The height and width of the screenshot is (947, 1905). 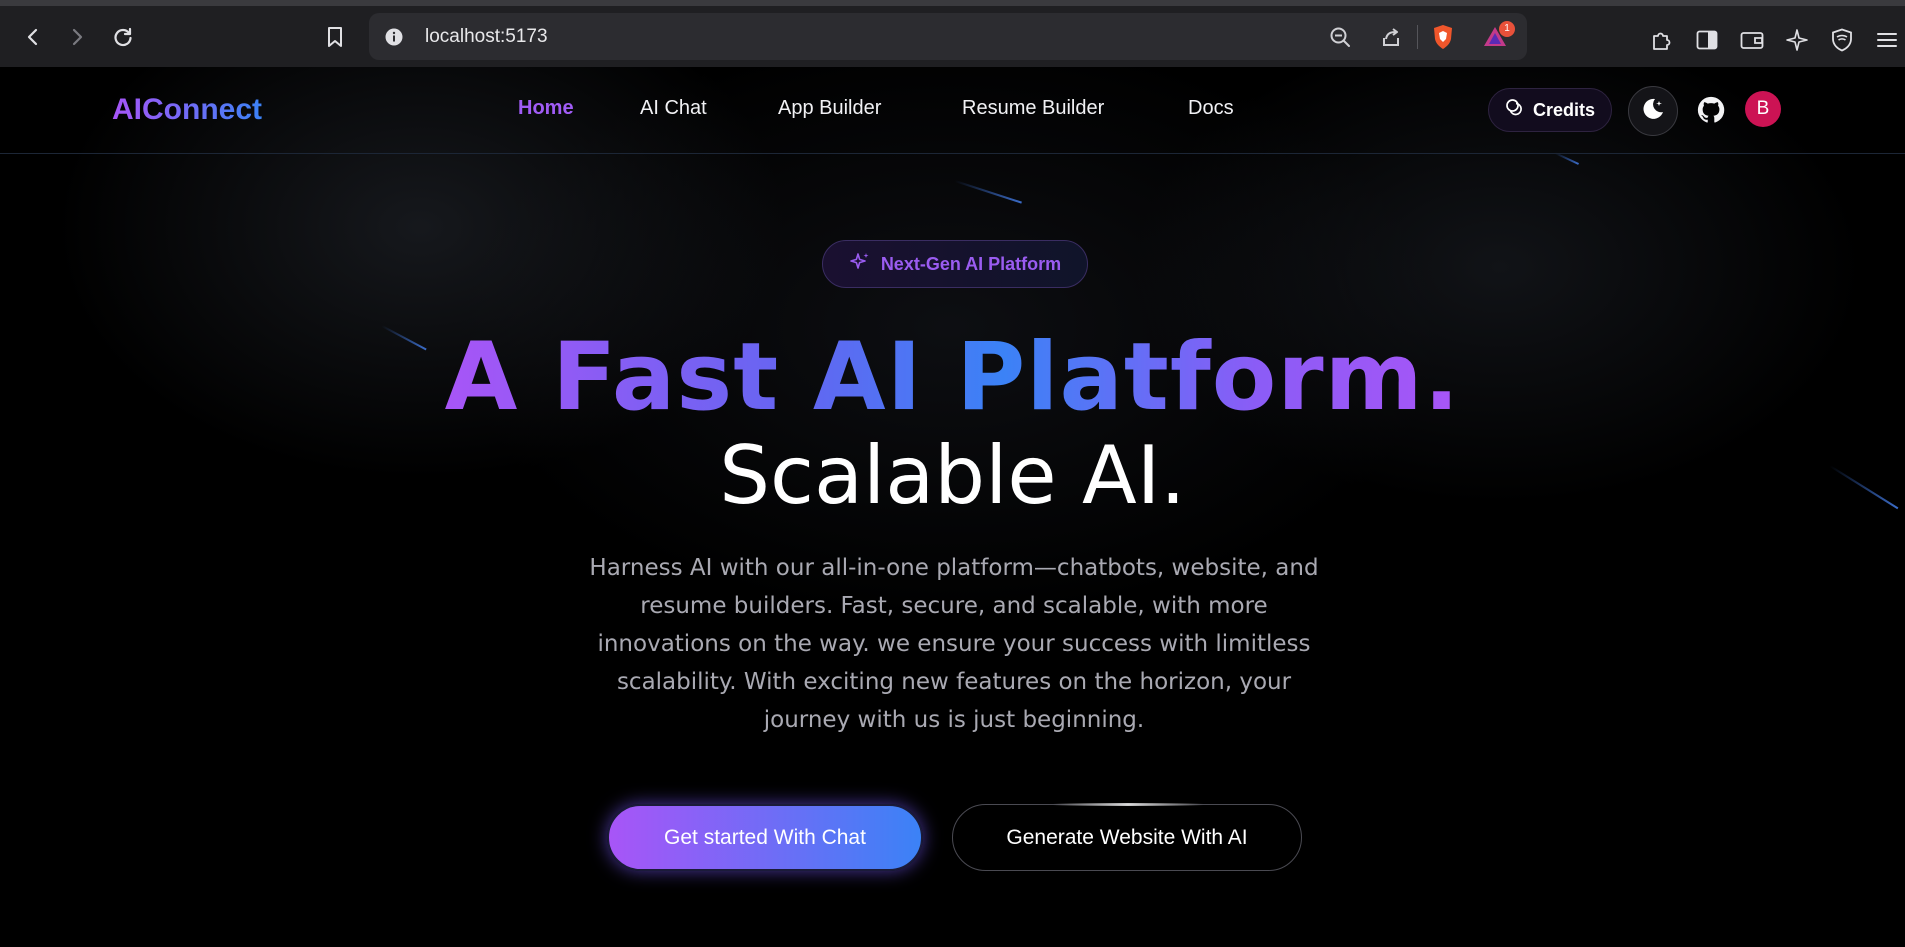 What do you see at coordinates (948, 36) in the screenshot?
I see `address-bar: localhost:5173 1` at bounding box center [948, 36].